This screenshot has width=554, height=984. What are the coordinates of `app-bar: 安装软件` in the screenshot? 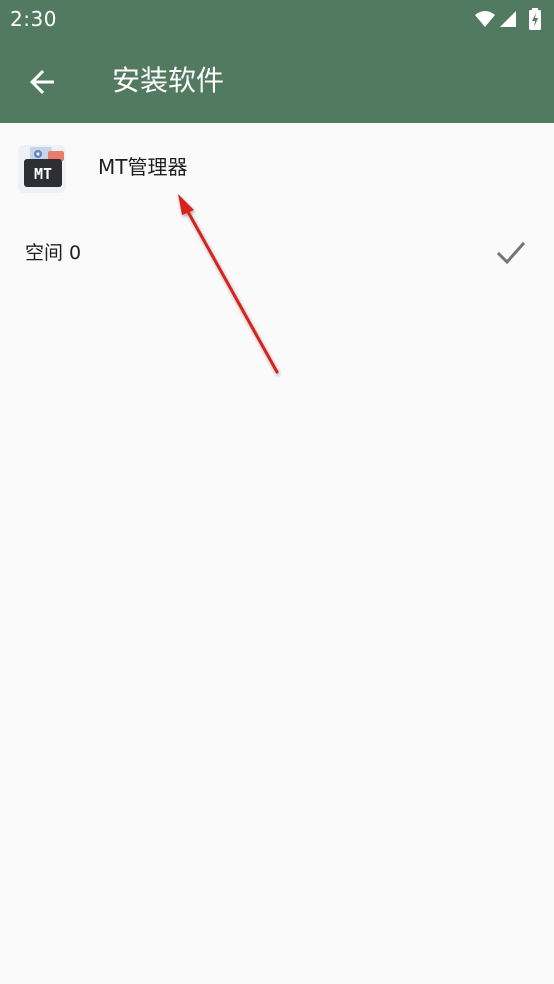 It's located at (277, 80).